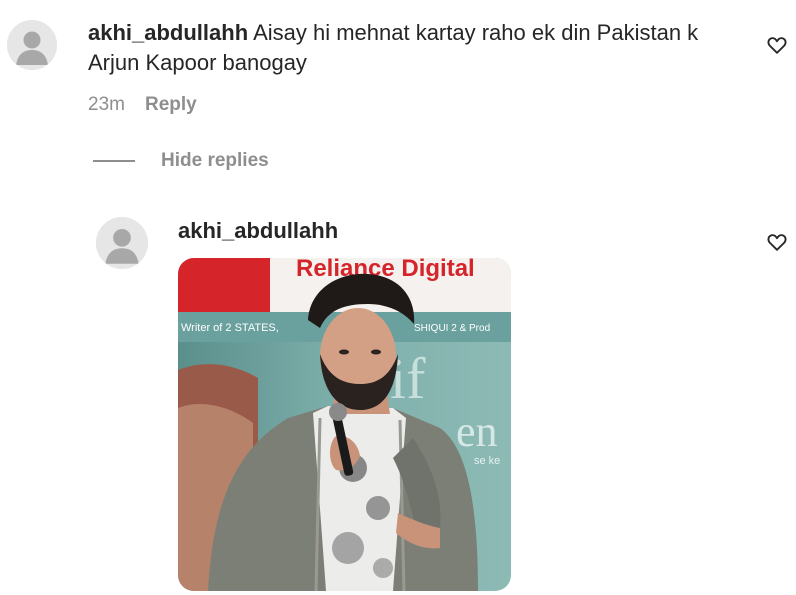 This screenshot has height=595, width=796. I want to click on reply-avatar, so click(122, 243).